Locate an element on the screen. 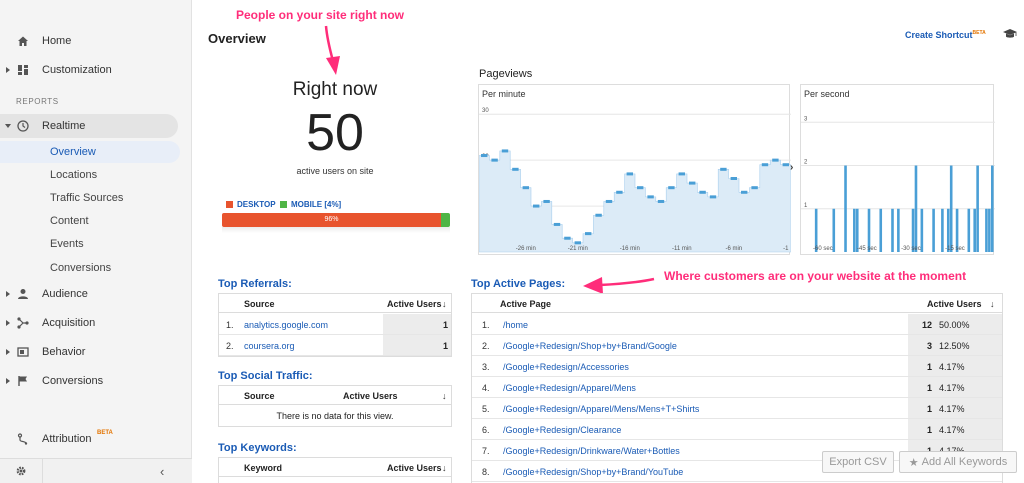 The width and height of the screenshot is (1024, 483). graduation-cap-icon is located at coordinates (1010, 34).